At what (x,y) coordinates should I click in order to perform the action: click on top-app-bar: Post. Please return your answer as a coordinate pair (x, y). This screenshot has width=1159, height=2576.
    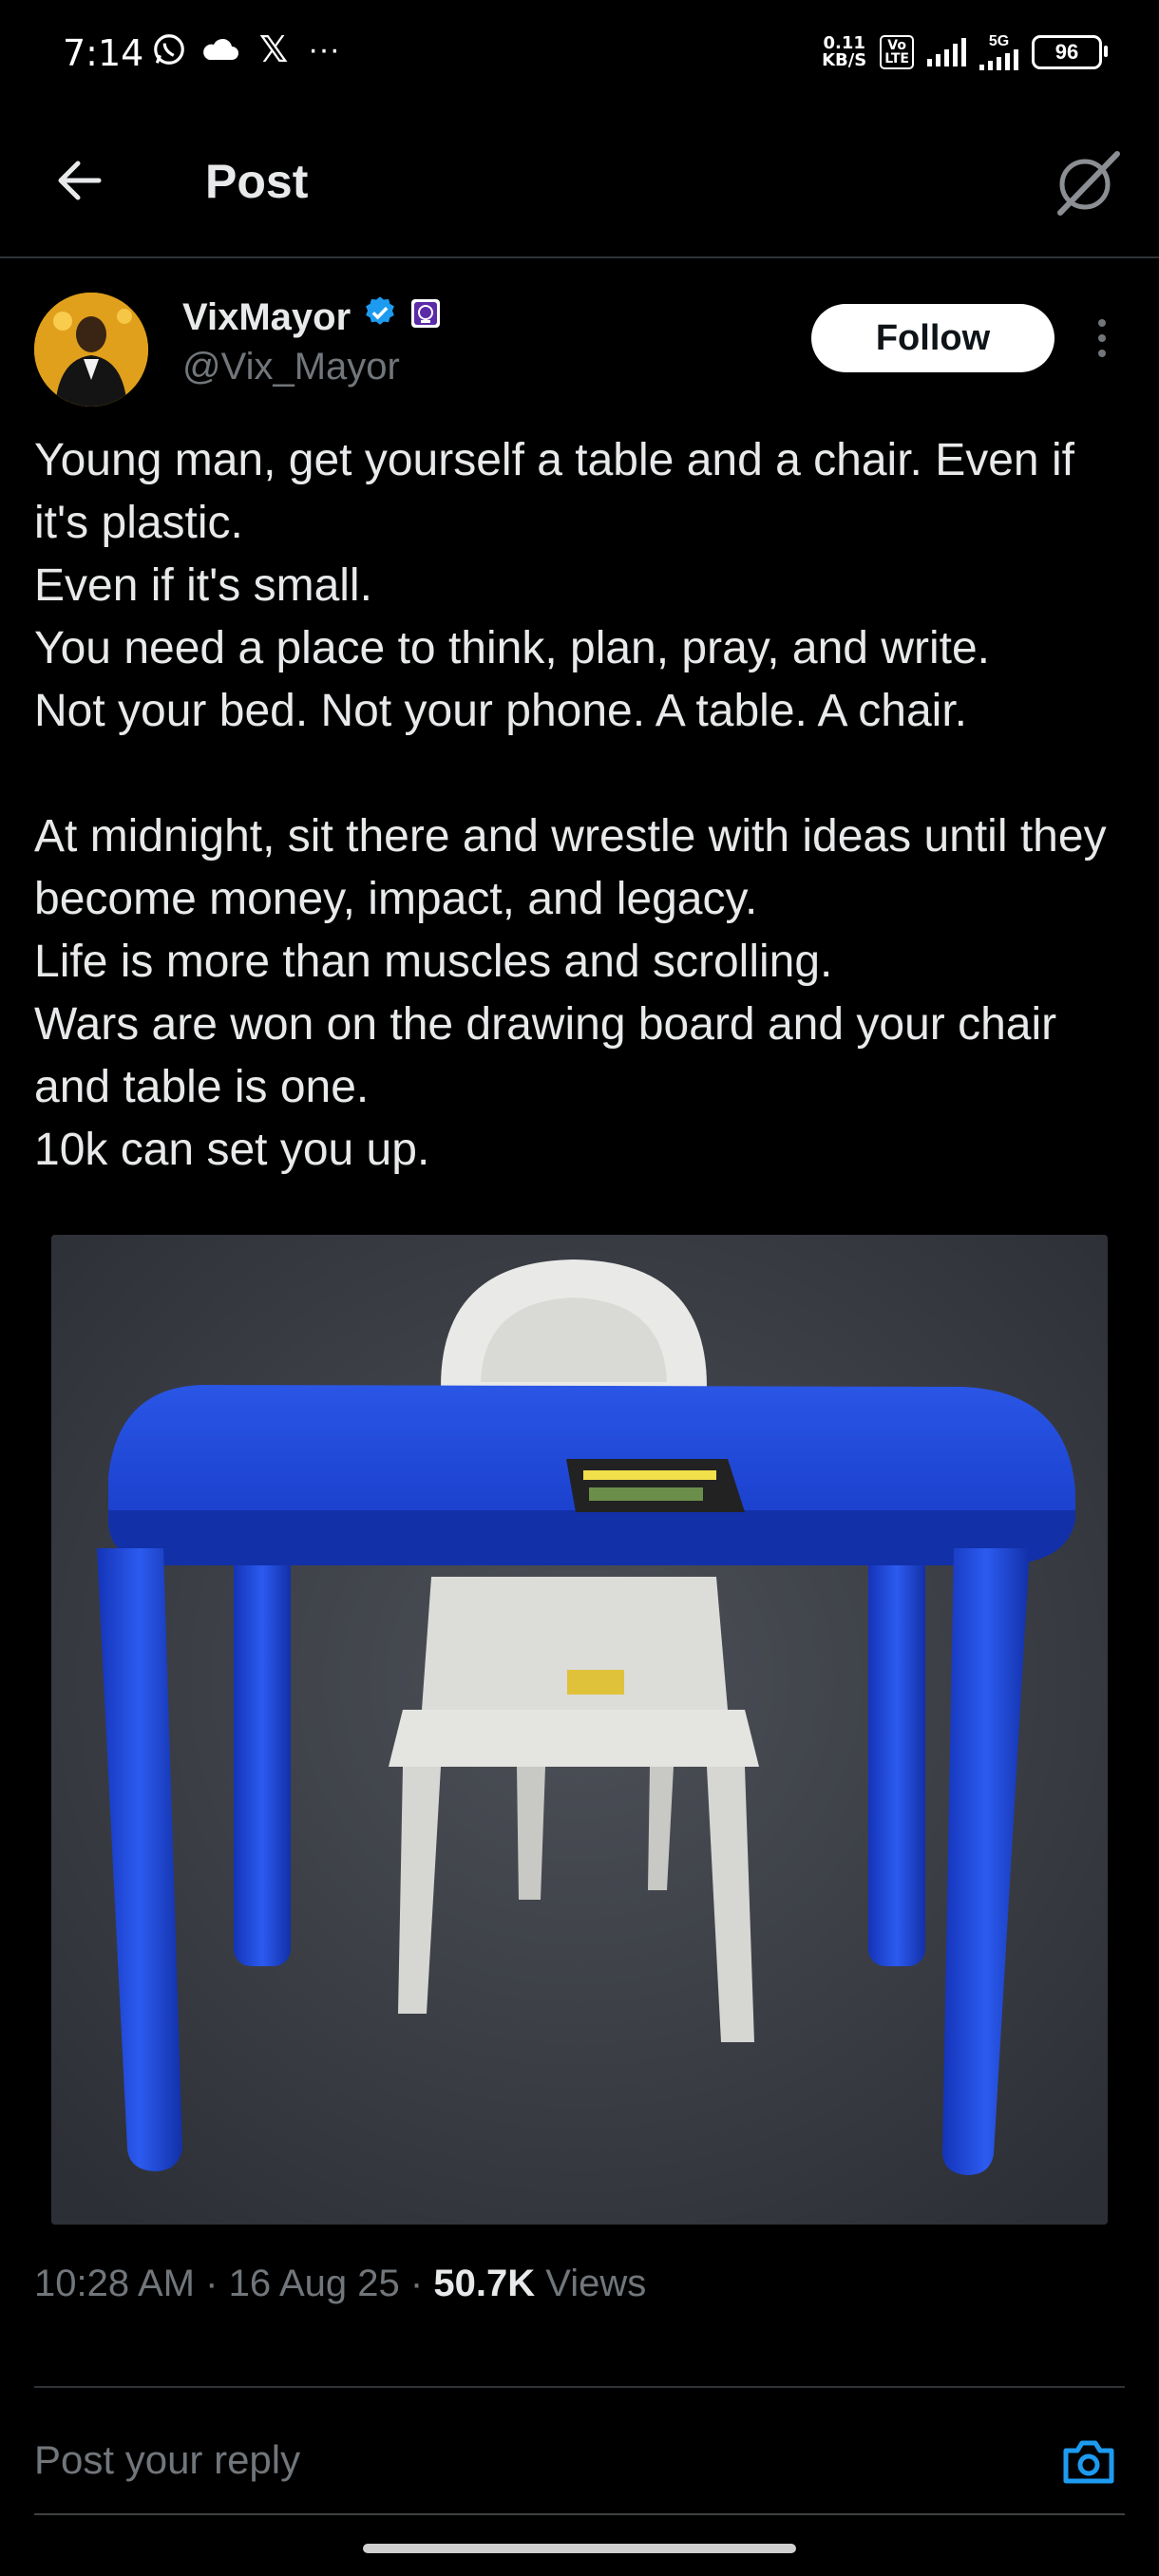
    Looking at the image, I should click on (579, 181).